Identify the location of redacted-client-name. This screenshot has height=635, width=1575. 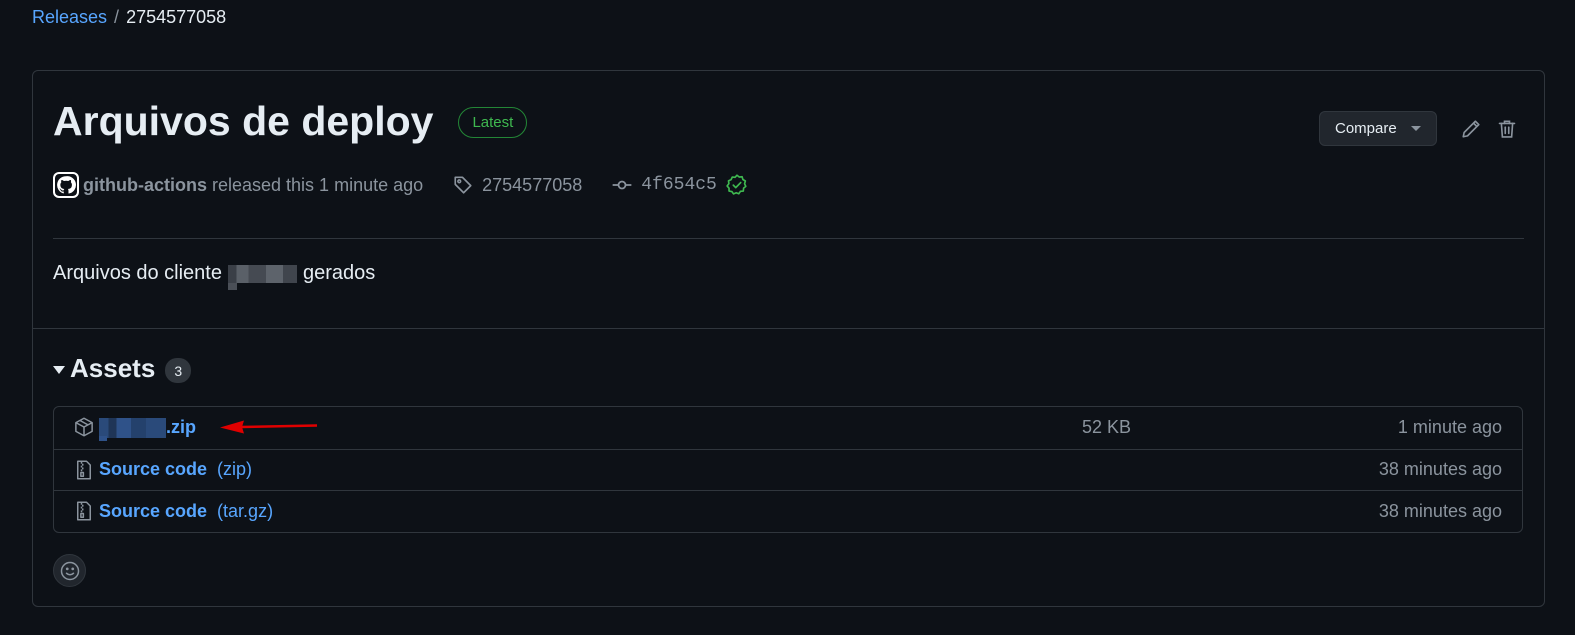
(262, 277).